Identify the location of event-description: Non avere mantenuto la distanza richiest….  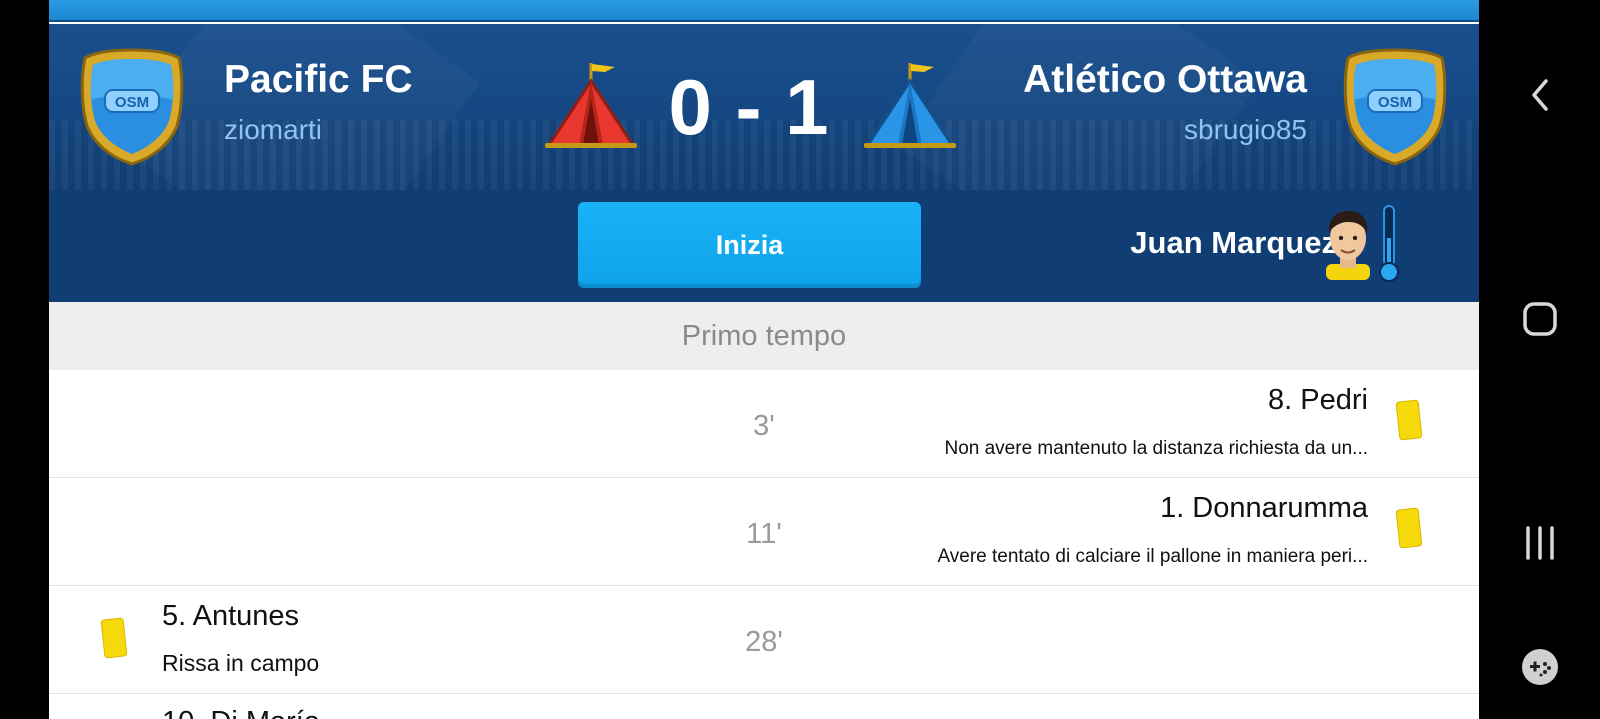
(1156, 448).